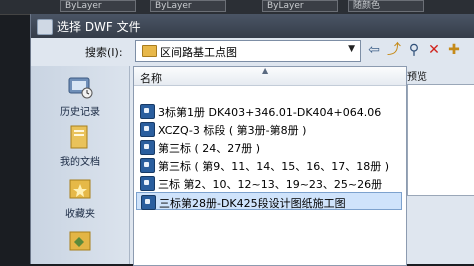  Describe the element at coordinates (104, 52) in the screenshot. I see `look-in-label: 搜索(I):` at that location.